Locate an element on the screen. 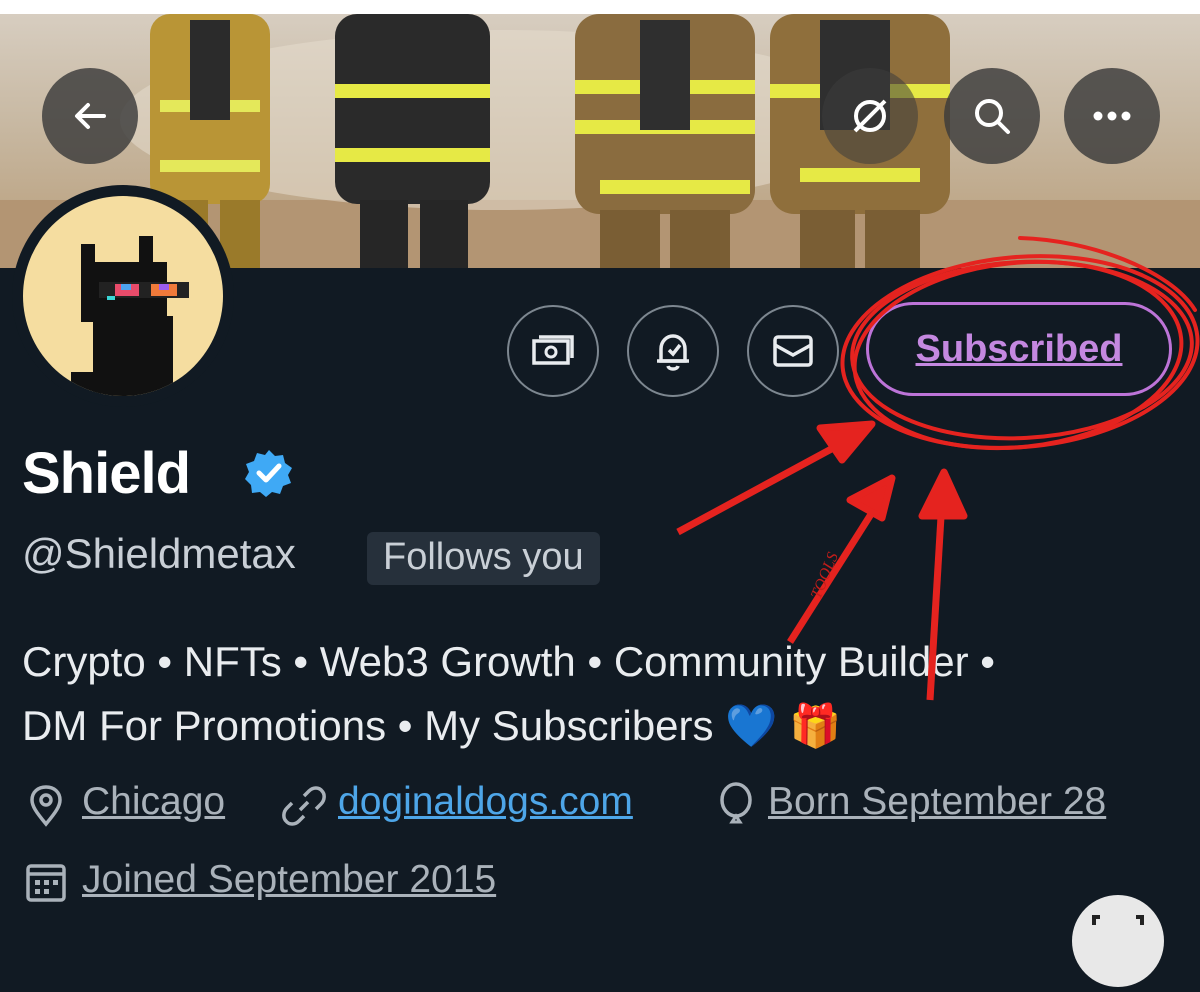  notify-button is located at coordinates (673, 351).